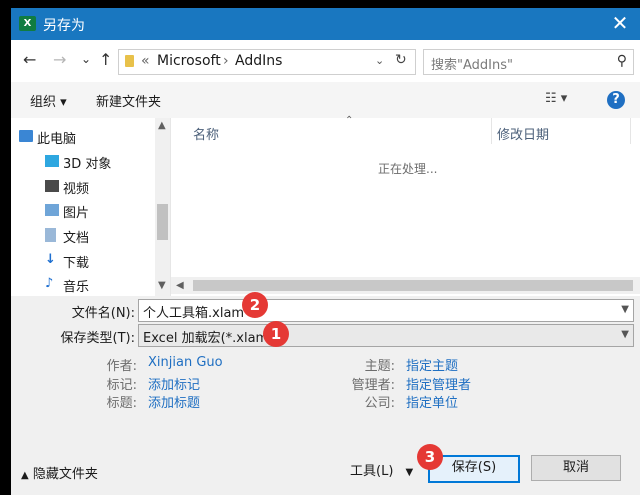 This screenshot has height=495, width=640. What do you see at coordinates (162, 285) in the screenshot?
I see `scroll-down-icon: ▼` at bounding box center [162, 285].